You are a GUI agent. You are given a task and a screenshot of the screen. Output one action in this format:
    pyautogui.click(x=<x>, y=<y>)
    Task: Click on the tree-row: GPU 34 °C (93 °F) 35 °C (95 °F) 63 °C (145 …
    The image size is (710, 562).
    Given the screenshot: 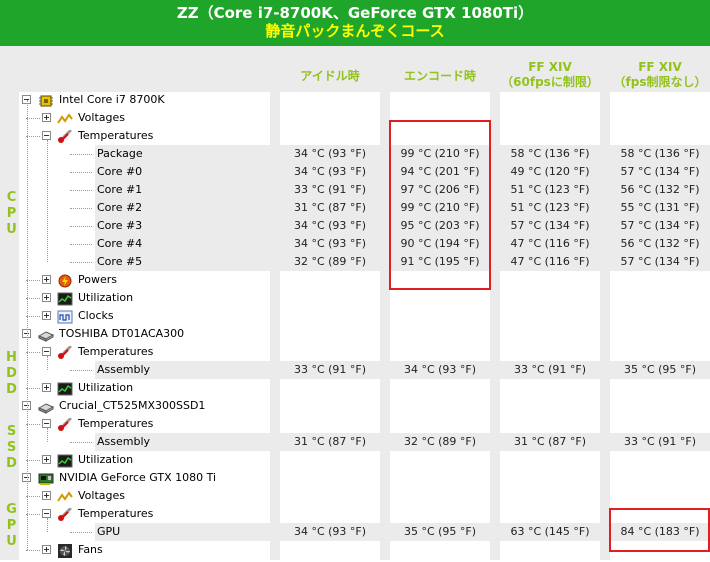 What is the action you would take?
    pyautogui.click(x=355, y=532)
    